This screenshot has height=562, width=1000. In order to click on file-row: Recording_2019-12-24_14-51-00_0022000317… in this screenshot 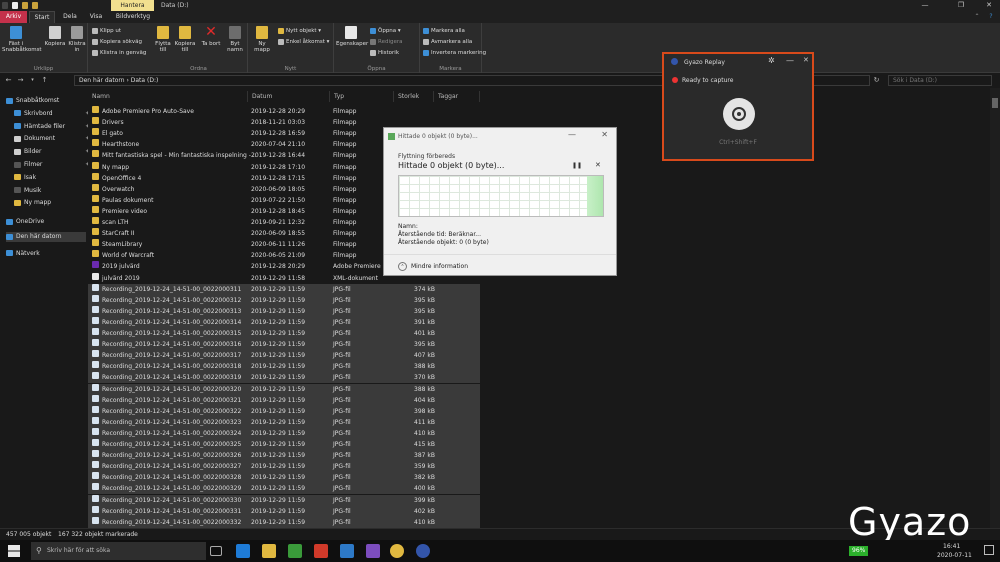, I will do `click(284, 356)`.